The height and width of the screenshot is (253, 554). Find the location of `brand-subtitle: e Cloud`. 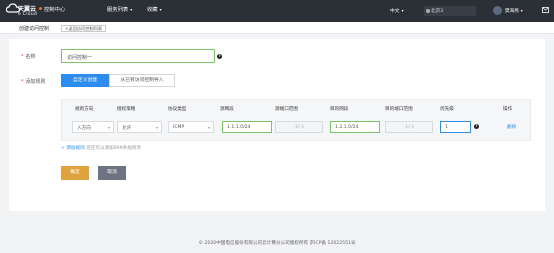

brand-subtitle: e Cloud is located at coordinates (28, 14).